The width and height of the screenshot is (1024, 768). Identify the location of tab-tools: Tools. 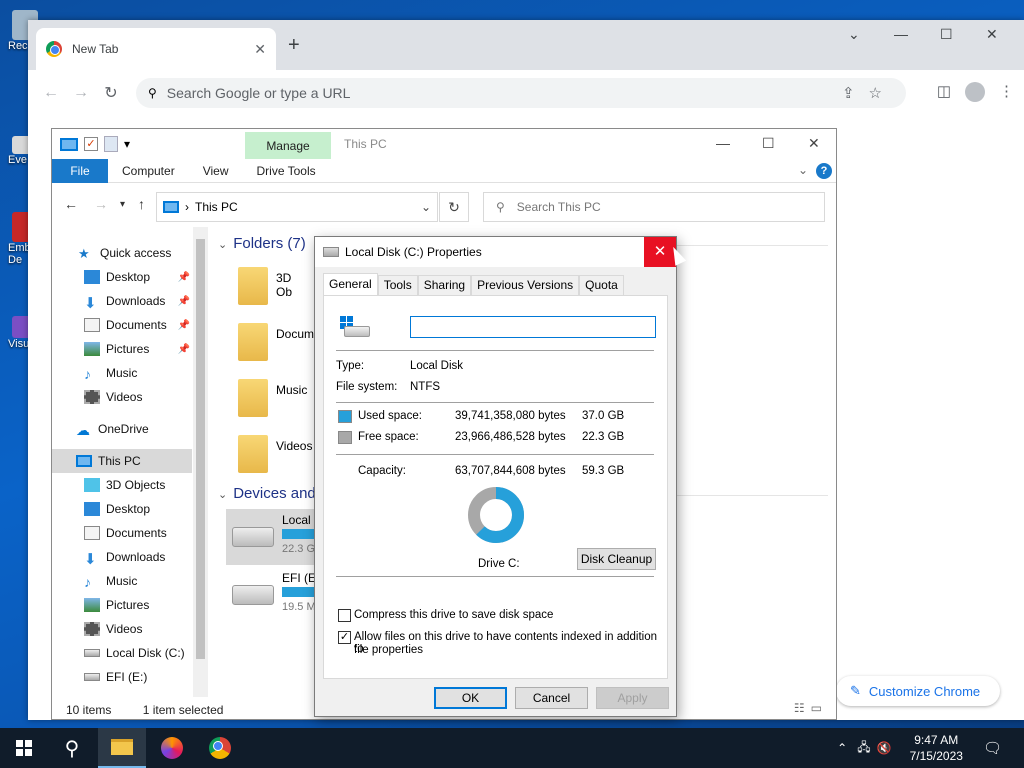
(397, 285).